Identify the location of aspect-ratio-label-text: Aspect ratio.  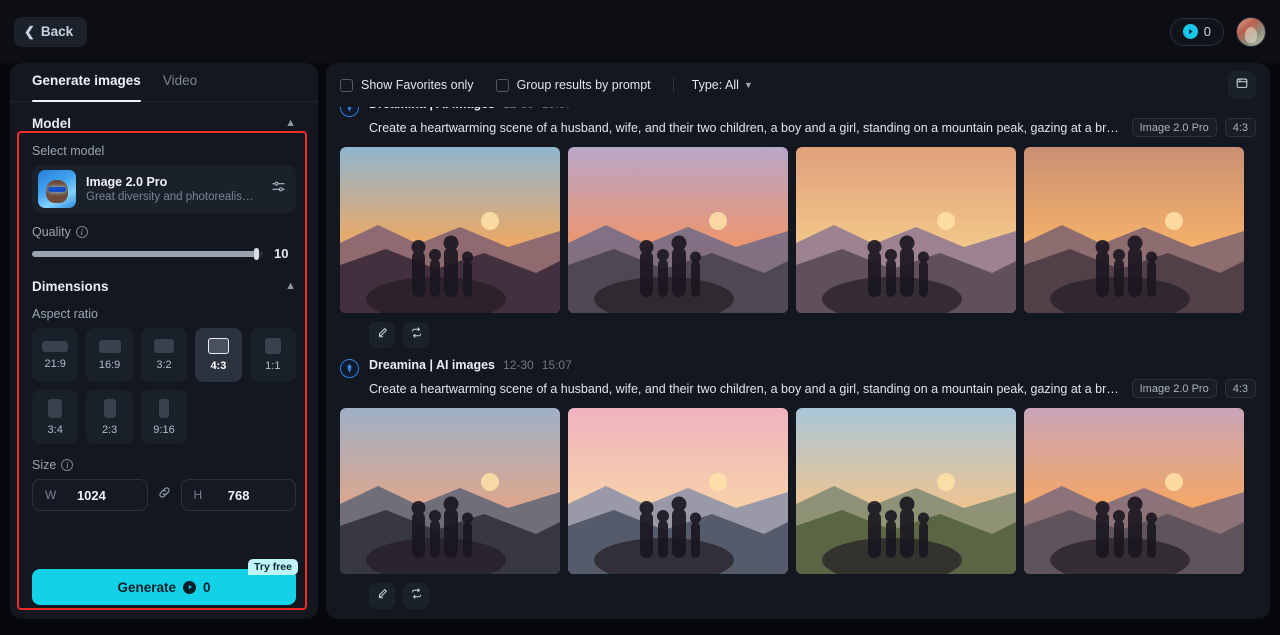
(65, 314).